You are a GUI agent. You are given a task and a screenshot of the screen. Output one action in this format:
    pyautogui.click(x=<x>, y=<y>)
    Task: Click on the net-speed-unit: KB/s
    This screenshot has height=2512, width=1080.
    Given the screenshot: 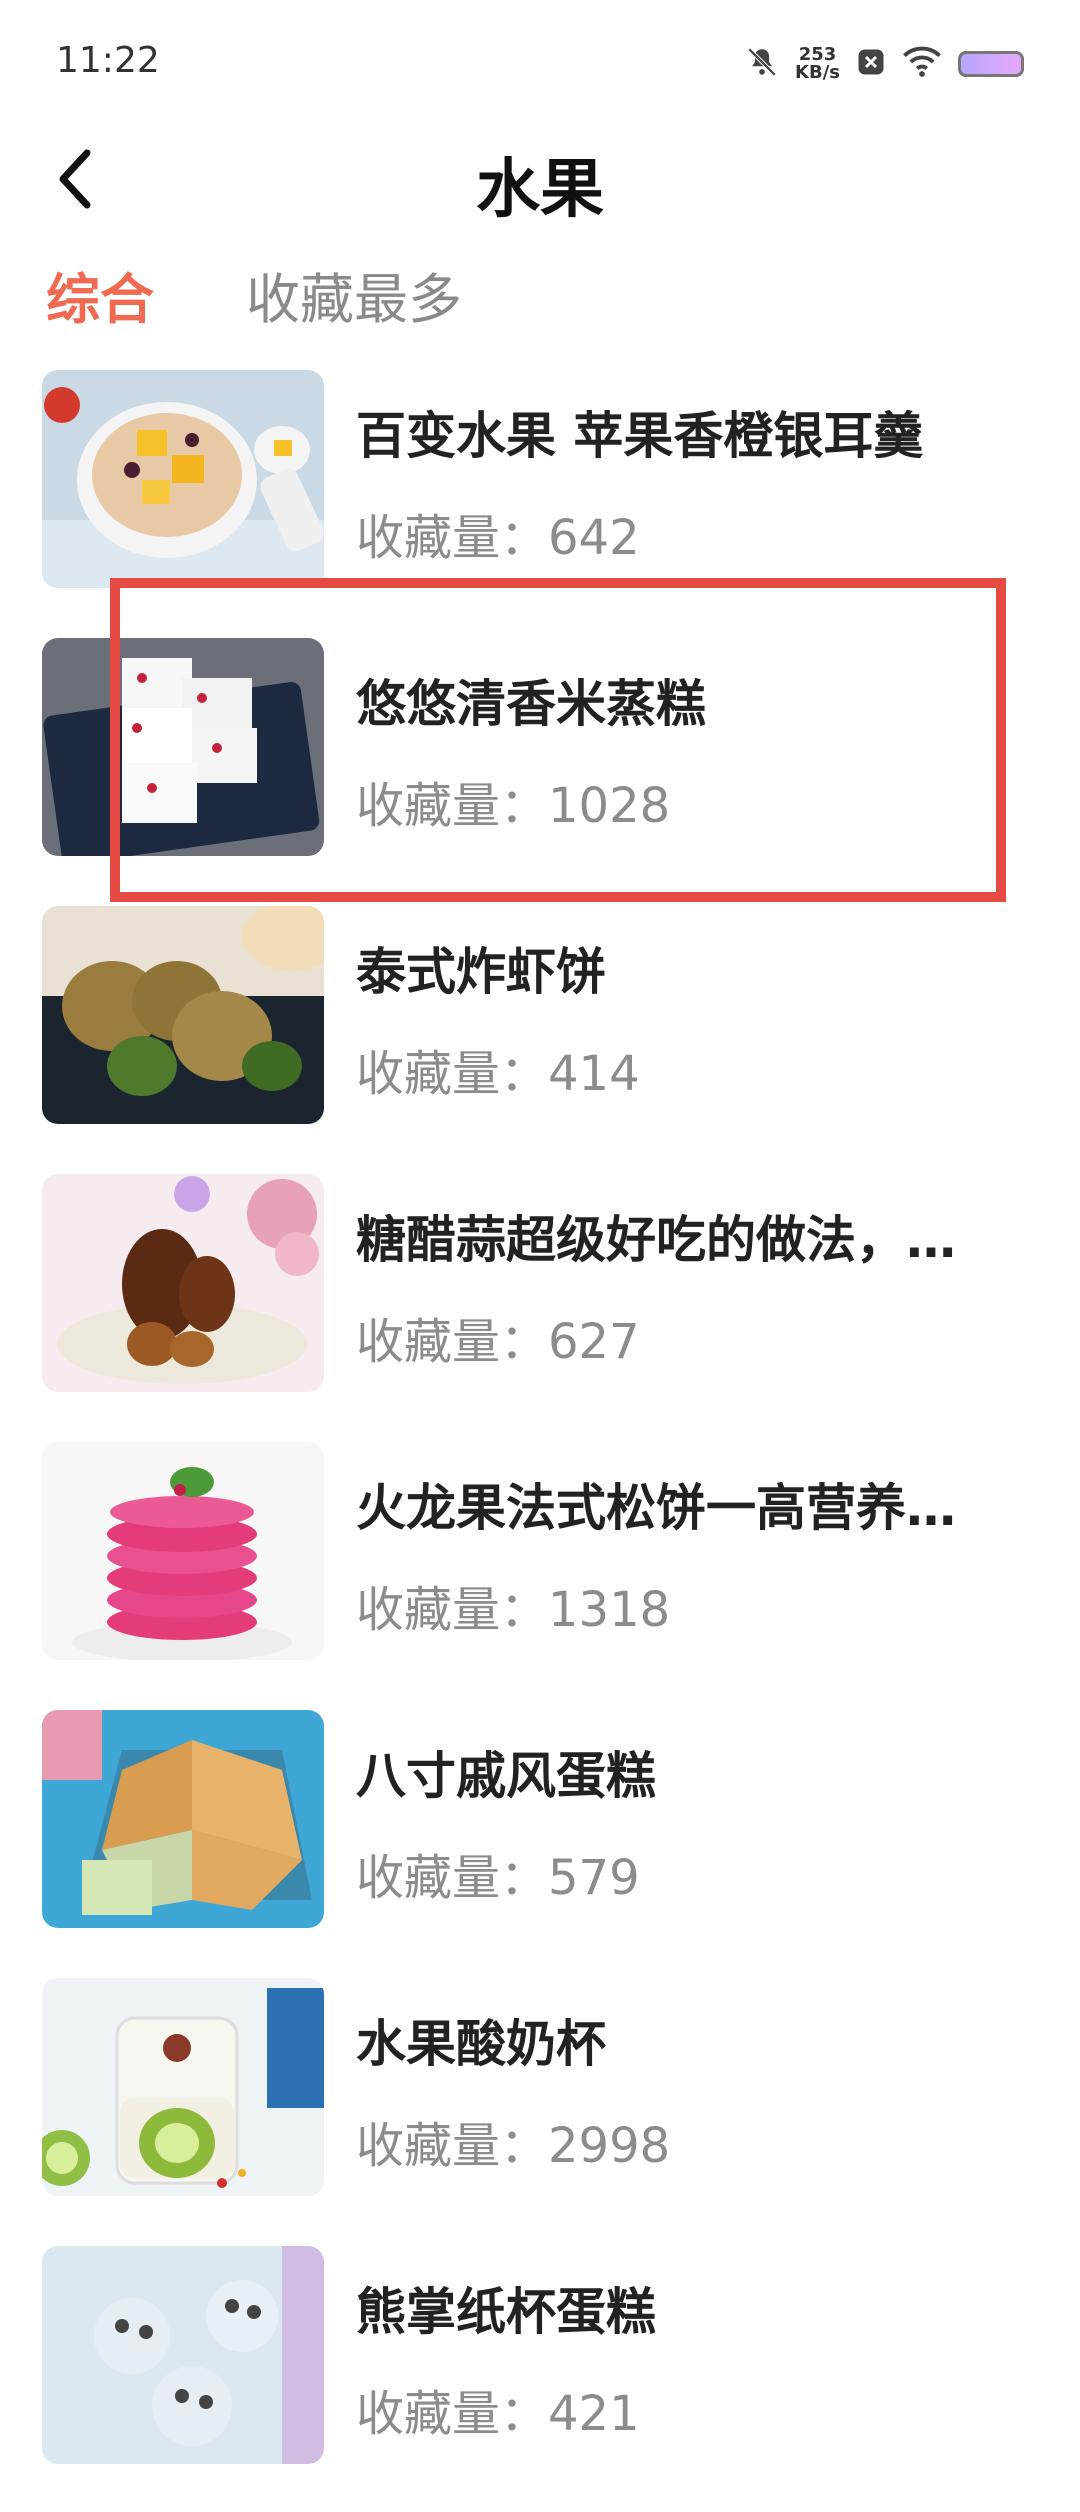 What is the action you would take?
    pyautogui.click(x=817, y=72)
    